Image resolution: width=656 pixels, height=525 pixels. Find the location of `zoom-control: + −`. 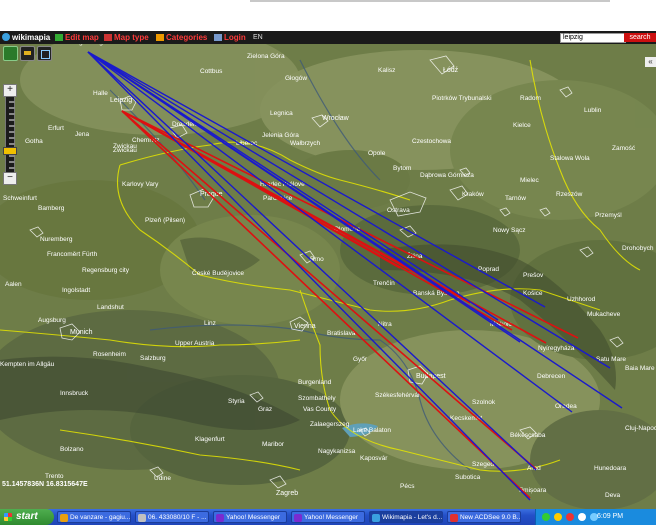

zoom-control: + − is located at coordinates (10, 134).